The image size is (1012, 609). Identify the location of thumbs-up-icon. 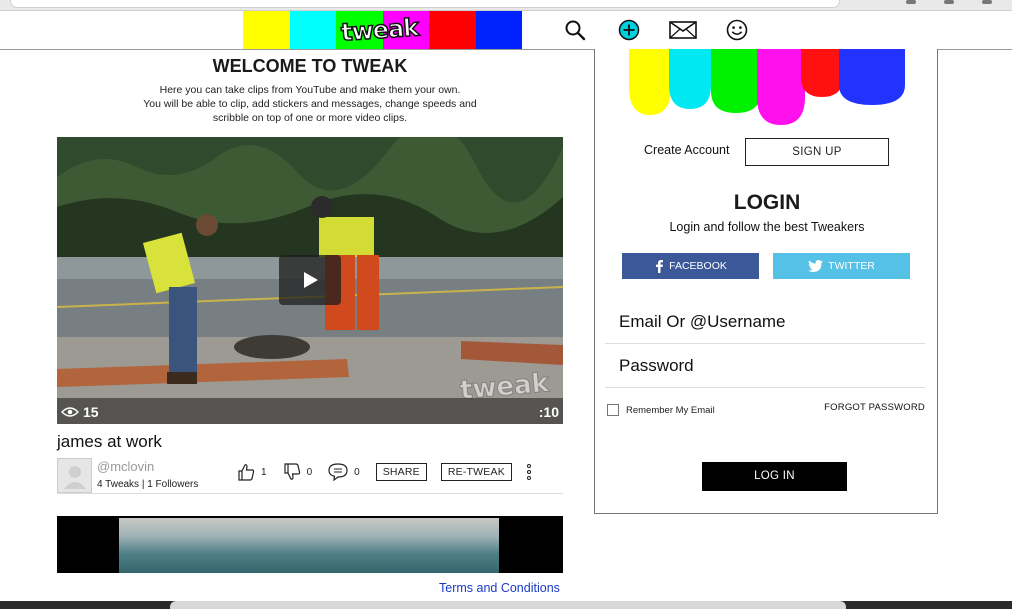
(246, 472).